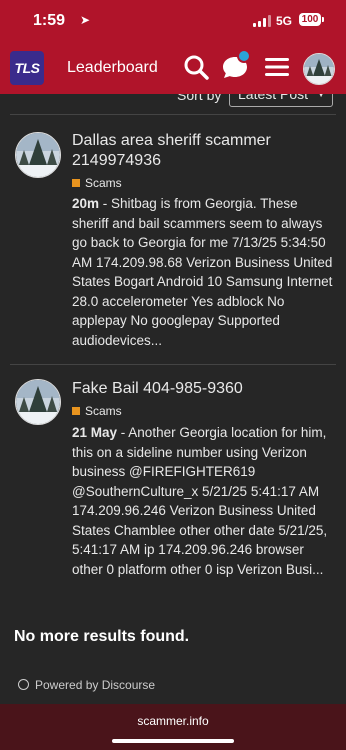 The image size is (346, 750). Describe the element at coordinates (102, 636) in the screenshot. I see `no-more-results: No more results found.` at that location.